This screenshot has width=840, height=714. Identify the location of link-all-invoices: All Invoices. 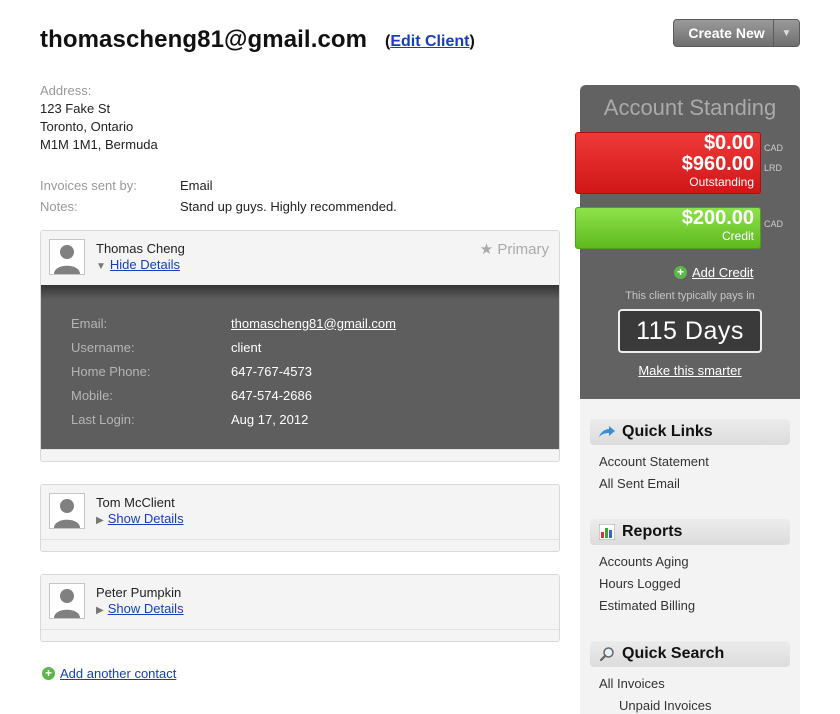
(632, 683).